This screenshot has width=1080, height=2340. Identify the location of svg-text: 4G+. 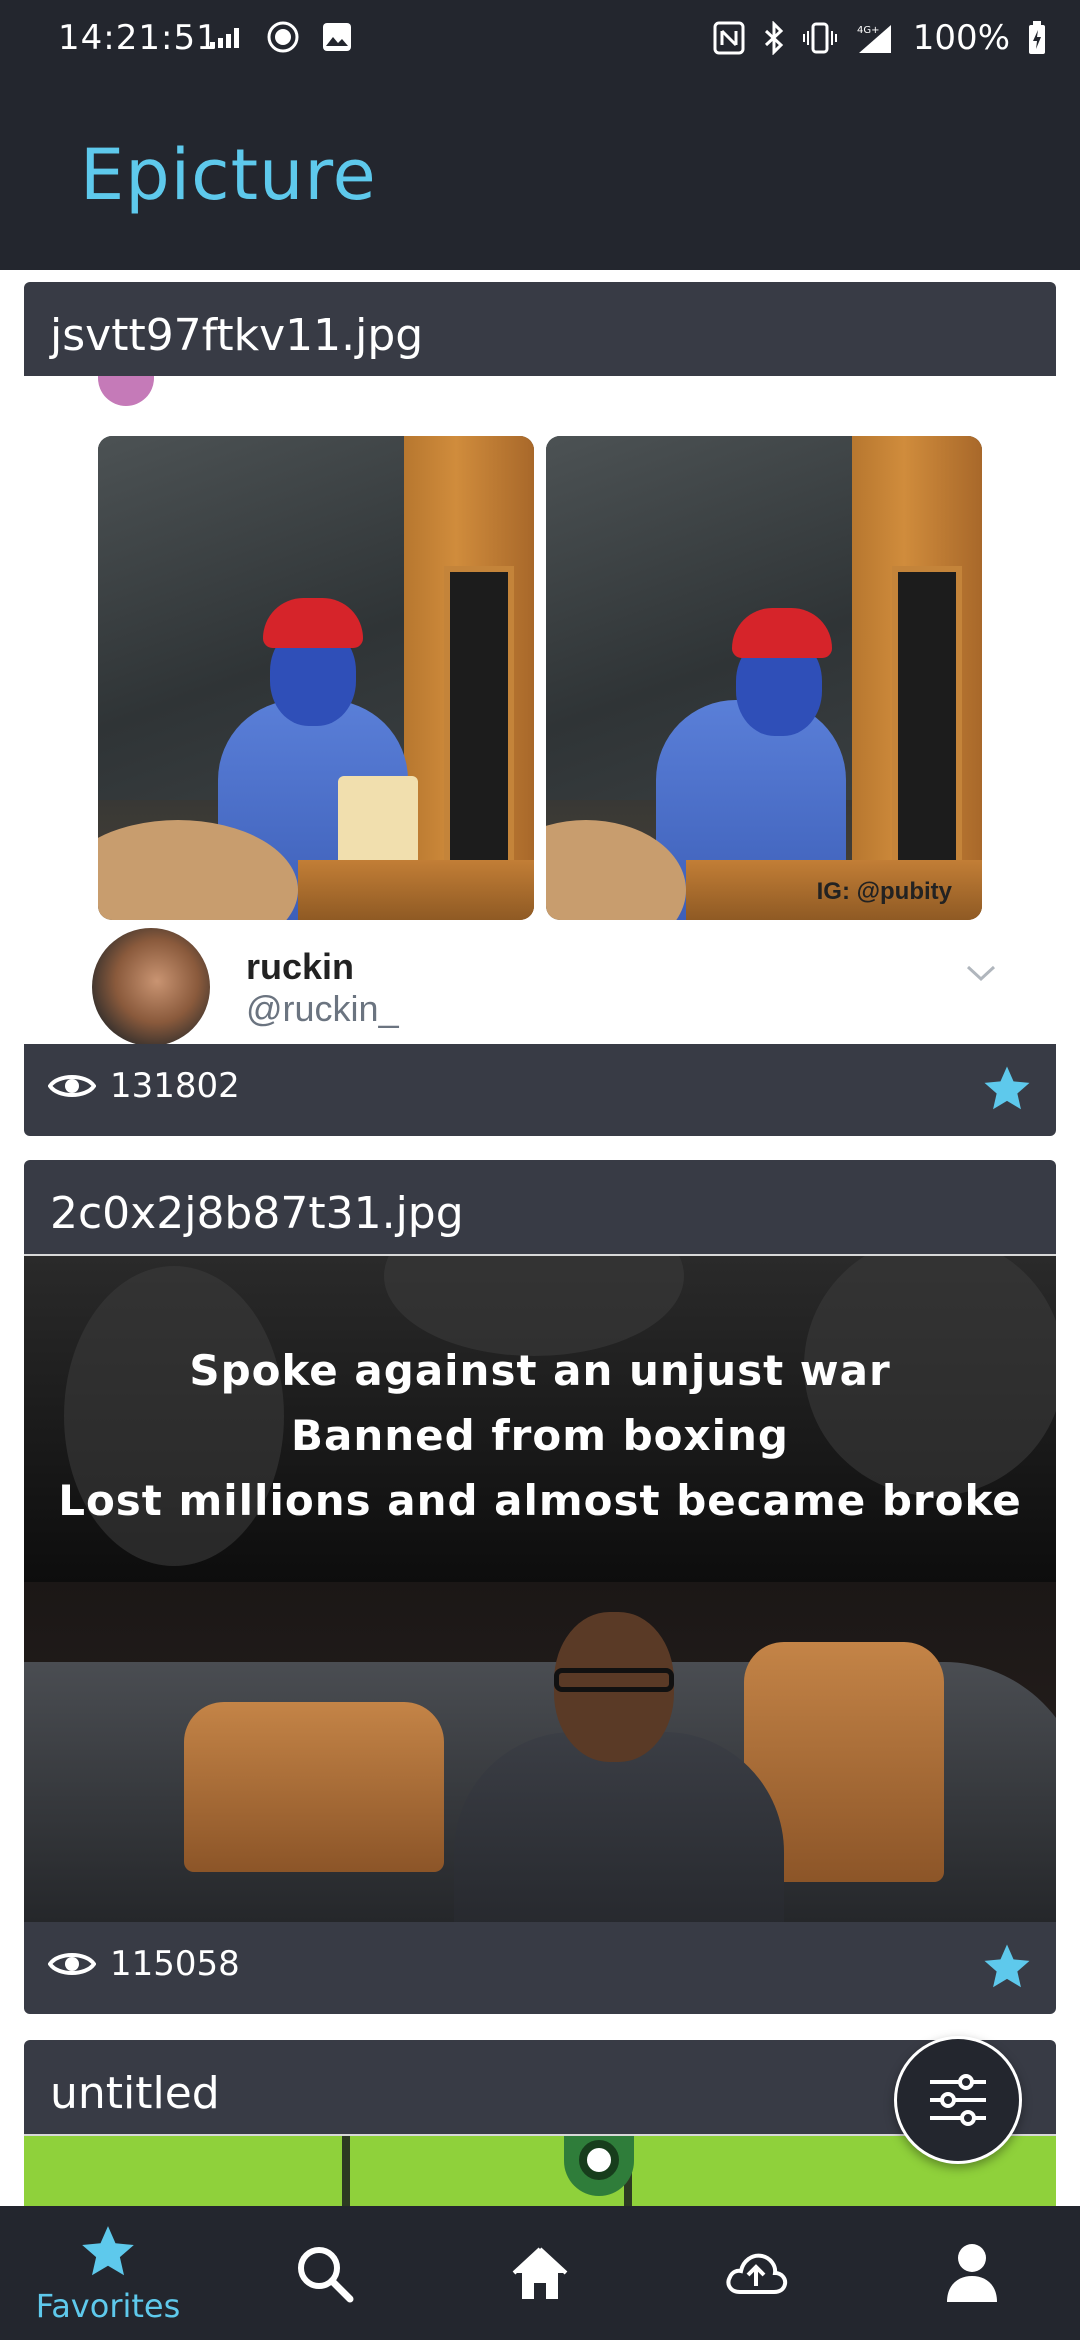
(868, 30).